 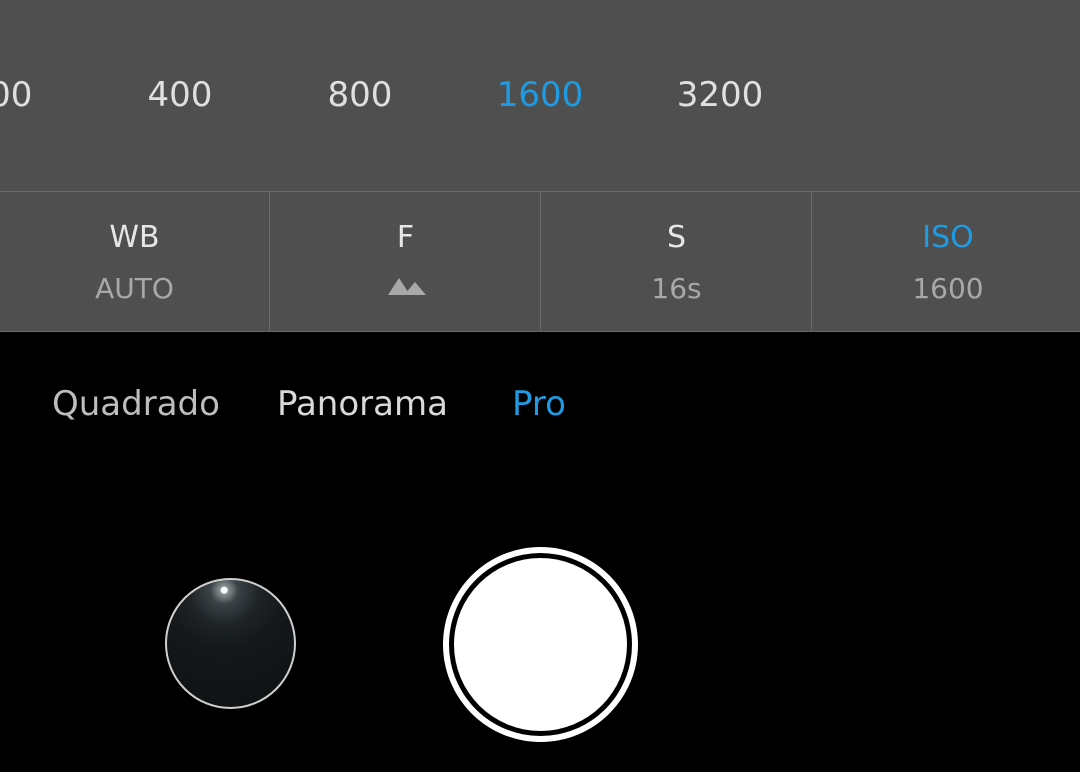 What do you see at coordinates (405, 237) in the screenshot?
I see `param-f-label: F` at bounding box center [405, 237].